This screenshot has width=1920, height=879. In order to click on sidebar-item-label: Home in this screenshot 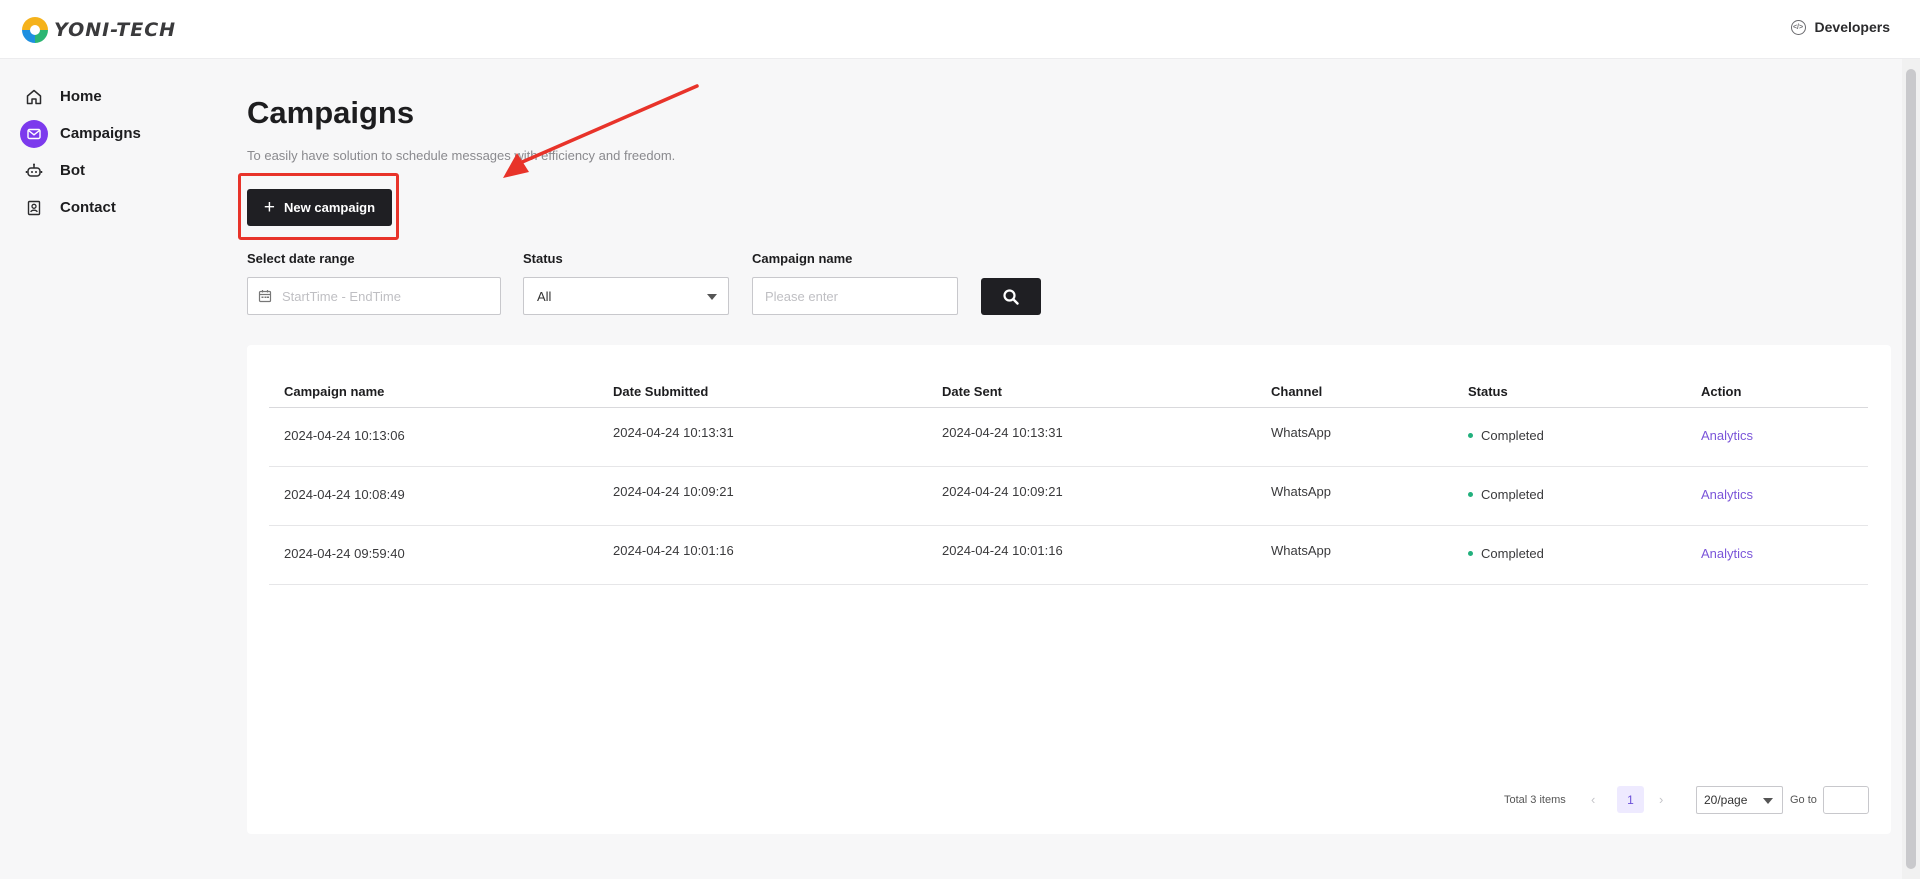, I will do `click(81, 96)`.